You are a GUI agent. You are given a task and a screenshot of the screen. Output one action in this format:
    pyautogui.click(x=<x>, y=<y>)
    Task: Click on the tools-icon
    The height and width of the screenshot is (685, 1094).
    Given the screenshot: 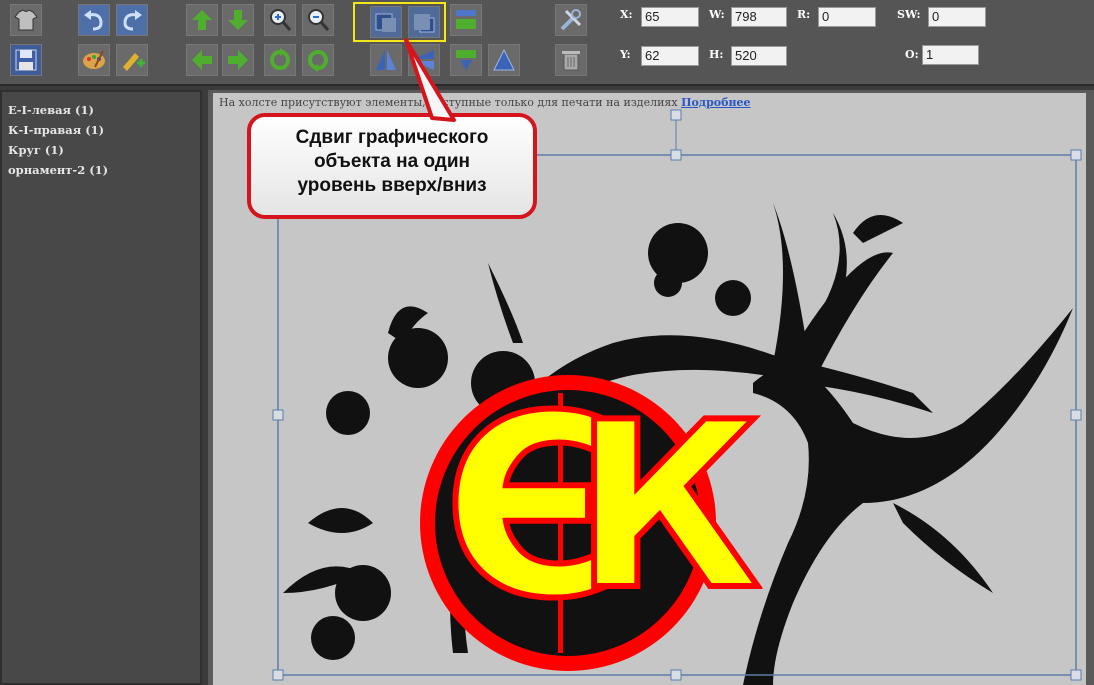 What is the action you would take?
    pyautogui.click(x=571, y=20)
    